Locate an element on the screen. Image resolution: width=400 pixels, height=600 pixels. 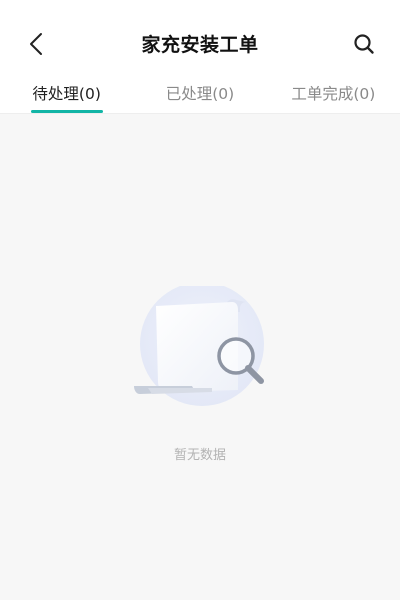
tab-processed: 已处理(0) is located at coordinates (199, 92).